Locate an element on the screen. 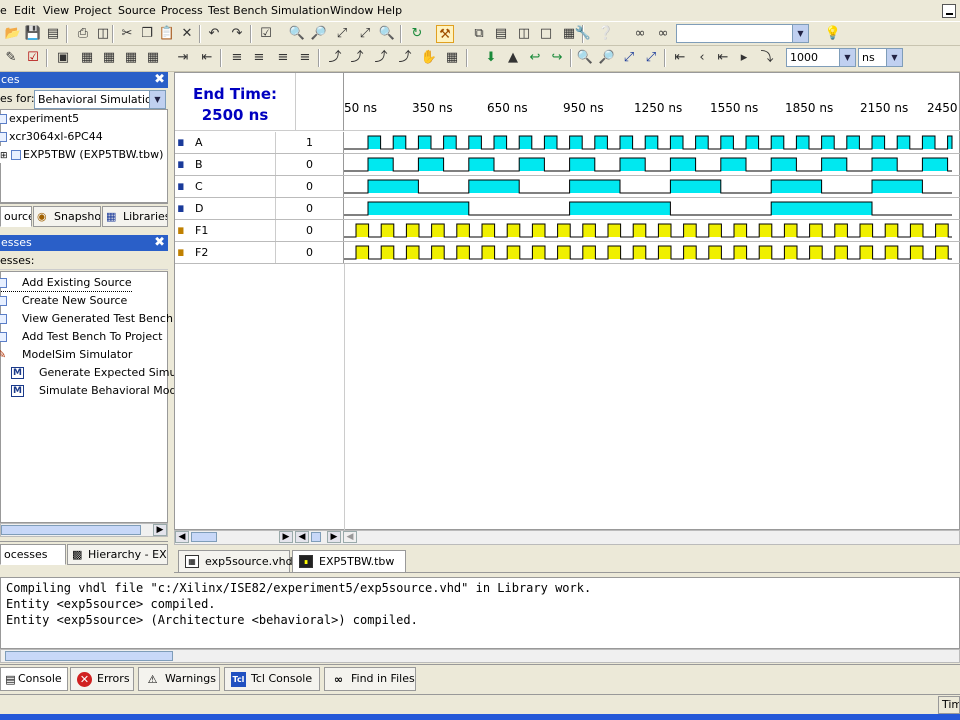 The height and width of the screenshot is (720, 960). outdent-icon: ⇤ is located at coordinates (207, 58).